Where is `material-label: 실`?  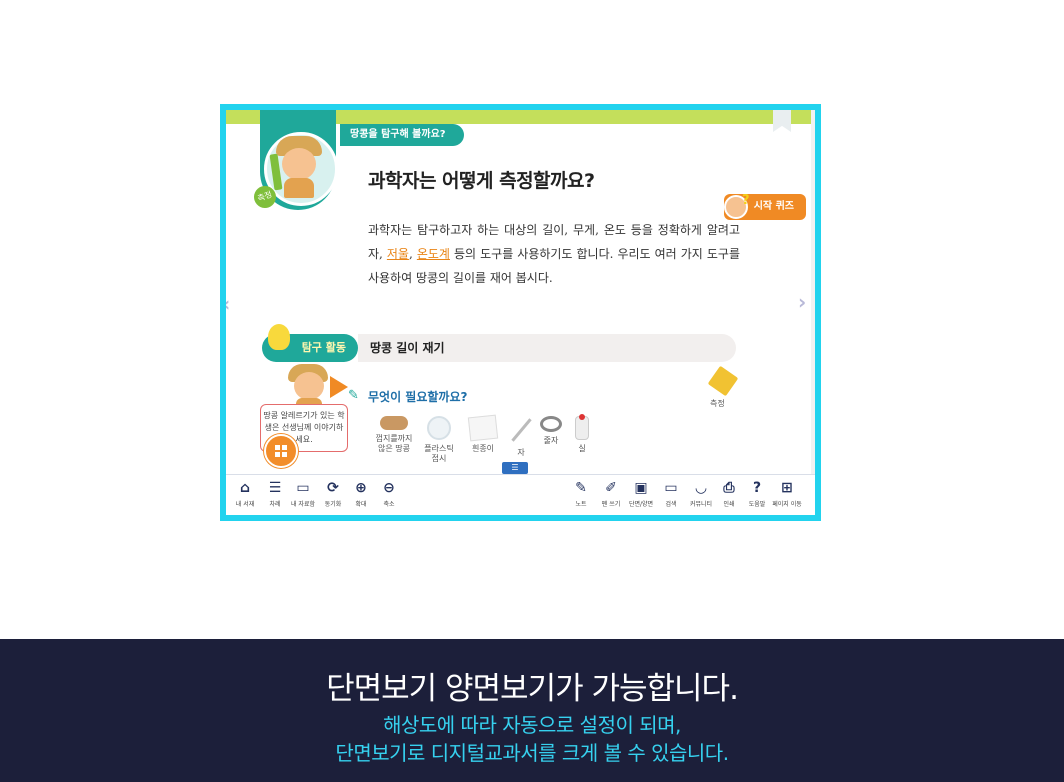 material-label: 실 is located at coordinates (582, 448).